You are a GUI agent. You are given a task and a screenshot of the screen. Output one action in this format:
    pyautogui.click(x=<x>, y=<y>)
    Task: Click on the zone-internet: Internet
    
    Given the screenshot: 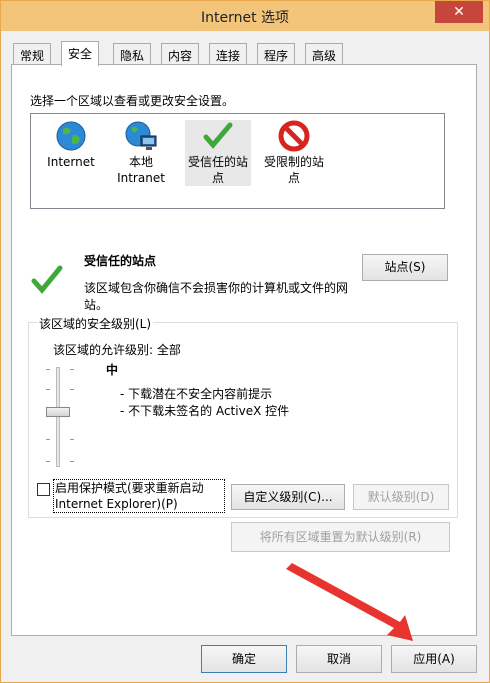 What is the action you would take?
    pyautogui.click(x=71, y=145)
    